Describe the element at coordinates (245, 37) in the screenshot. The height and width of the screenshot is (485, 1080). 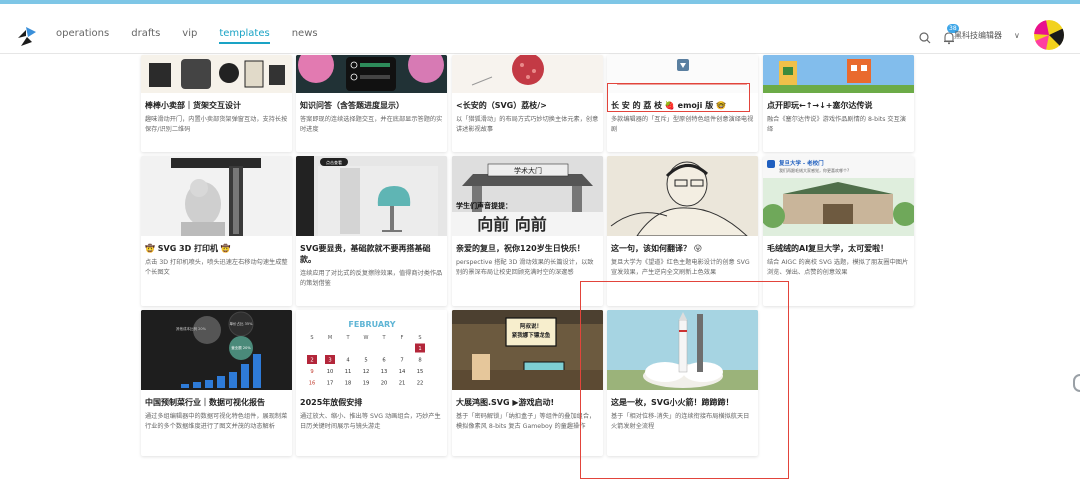
I see `nav-templates: templates` at that location.